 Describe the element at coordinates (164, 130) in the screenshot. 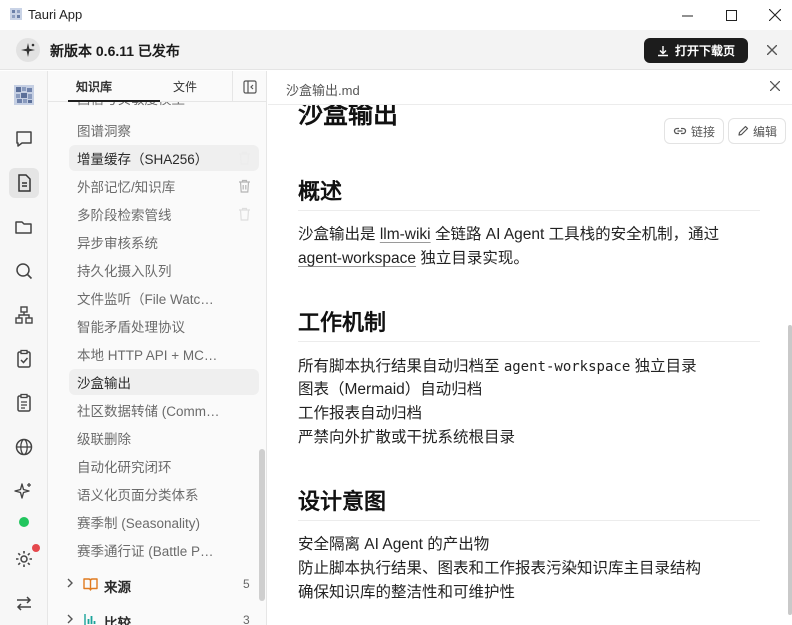

I see `list-item: 图谱洞察` at that location.